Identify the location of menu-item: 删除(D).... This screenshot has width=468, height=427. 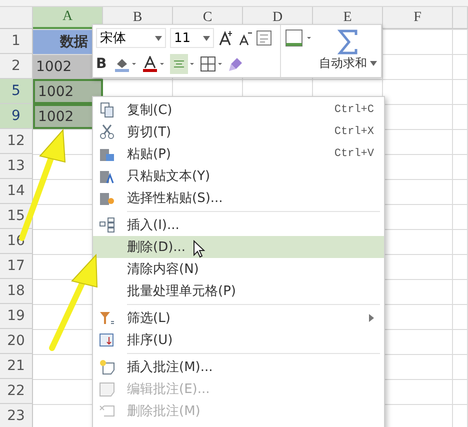
(238, 247).